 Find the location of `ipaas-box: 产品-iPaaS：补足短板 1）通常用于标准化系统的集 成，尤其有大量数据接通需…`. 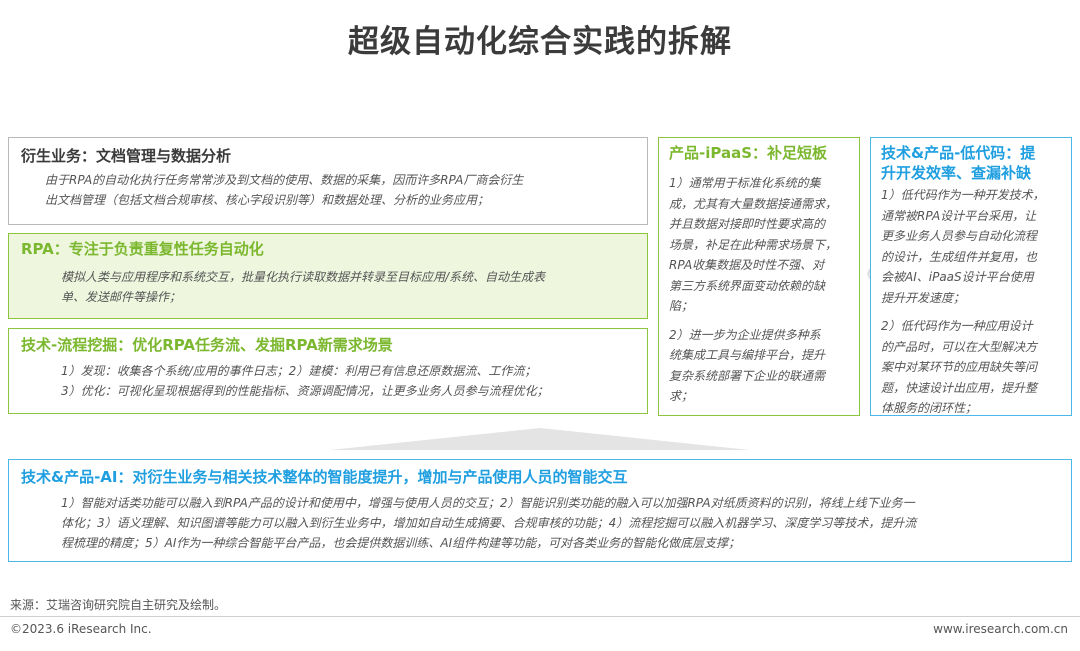

ipaas-box: 产品-iPaaS：补足短板 1）通常用于标准化系统的集 成，尤其有大量数据接通需… is located at coordinates (759, 276).